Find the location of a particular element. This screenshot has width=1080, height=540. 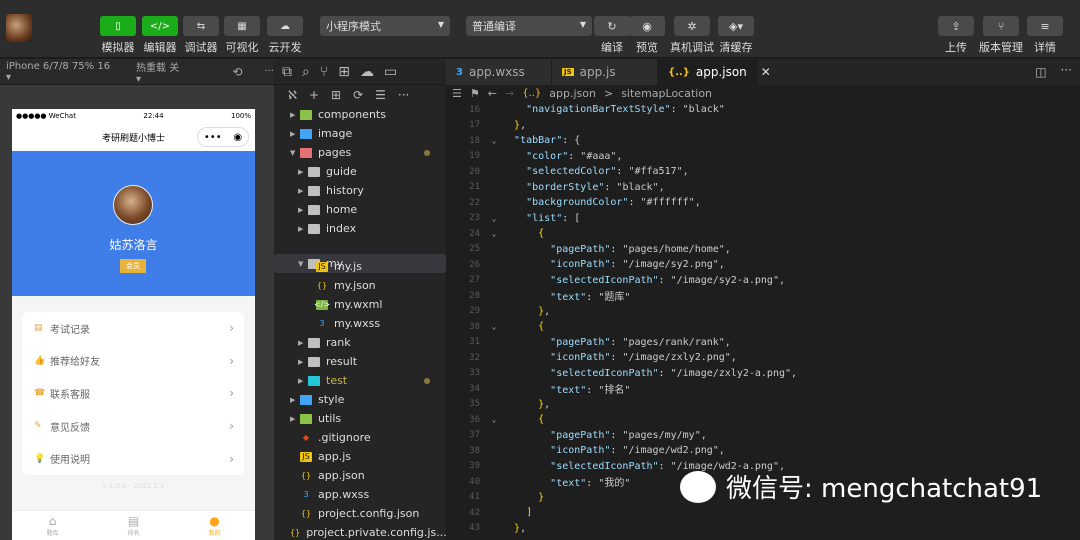

tree-item-utils: ▶ utils is located at coordinates (360, 418).